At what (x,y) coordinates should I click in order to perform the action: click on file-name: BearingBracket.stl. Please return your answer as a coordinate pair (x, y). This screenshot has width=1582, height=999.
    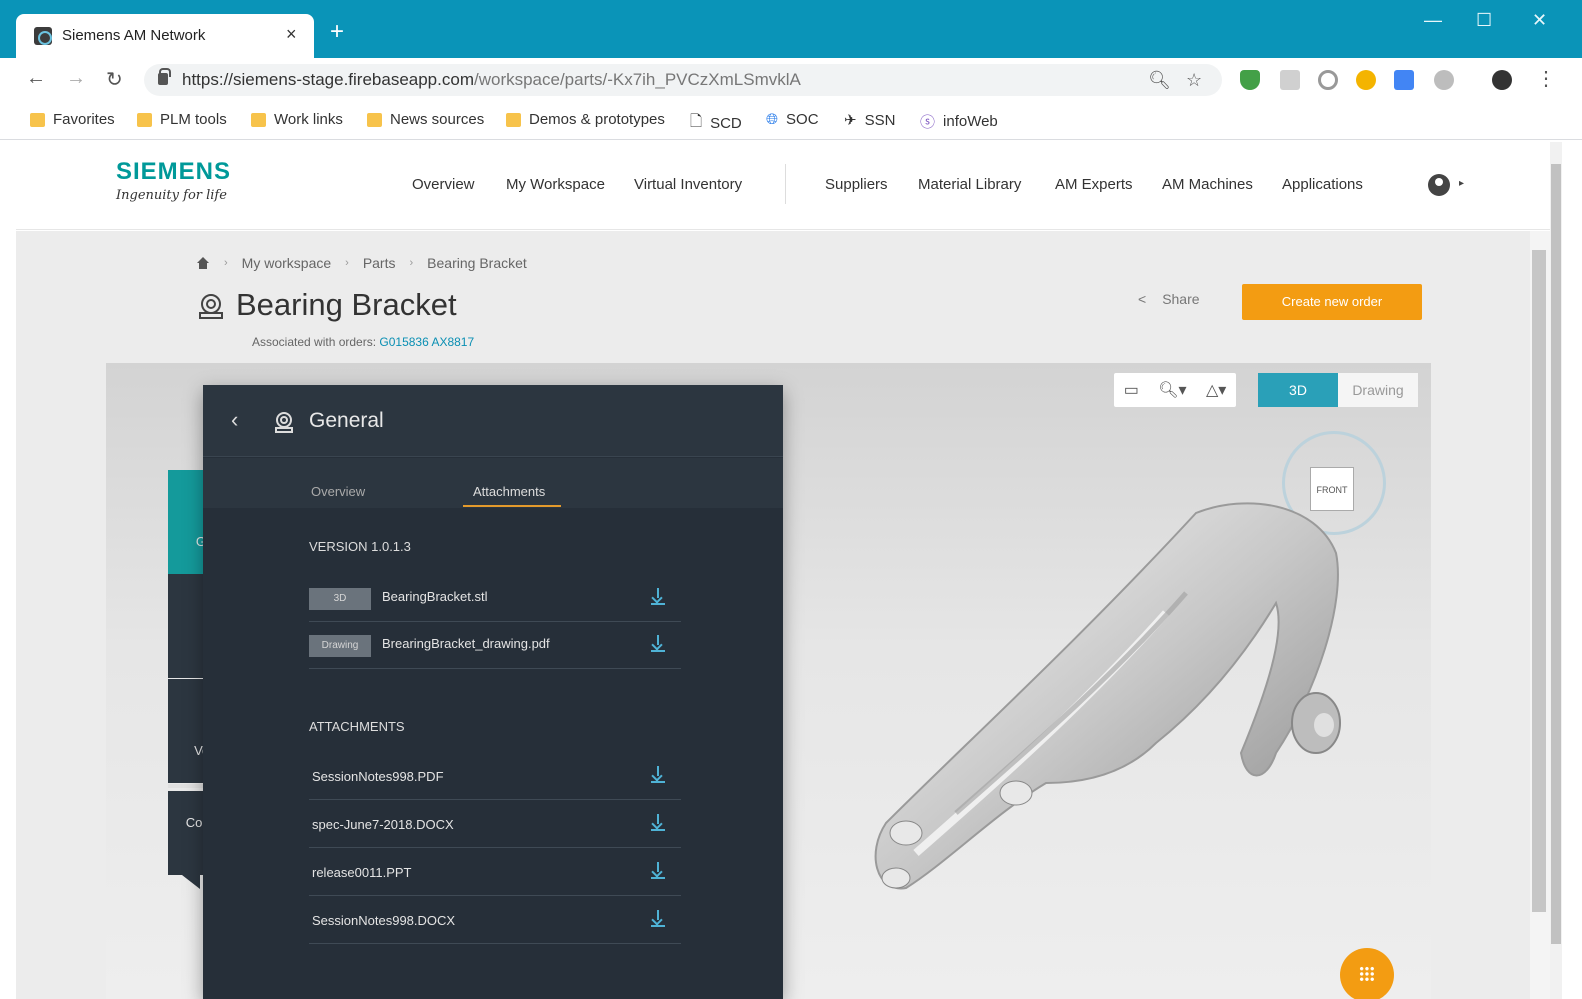
    Looking at the image, I should click on (435, 596).